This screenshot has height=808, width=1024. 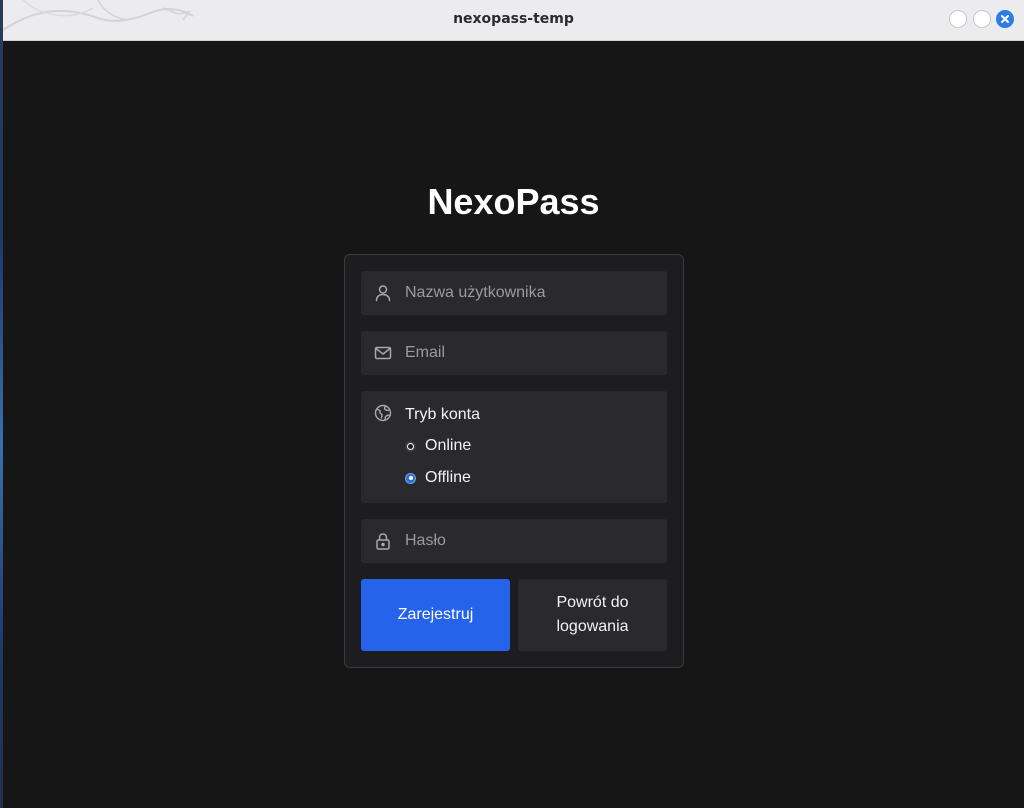 What do you see at coordinates (532, 353) in the screenshot?
I see `email-input` at bounding box center [532, 353].